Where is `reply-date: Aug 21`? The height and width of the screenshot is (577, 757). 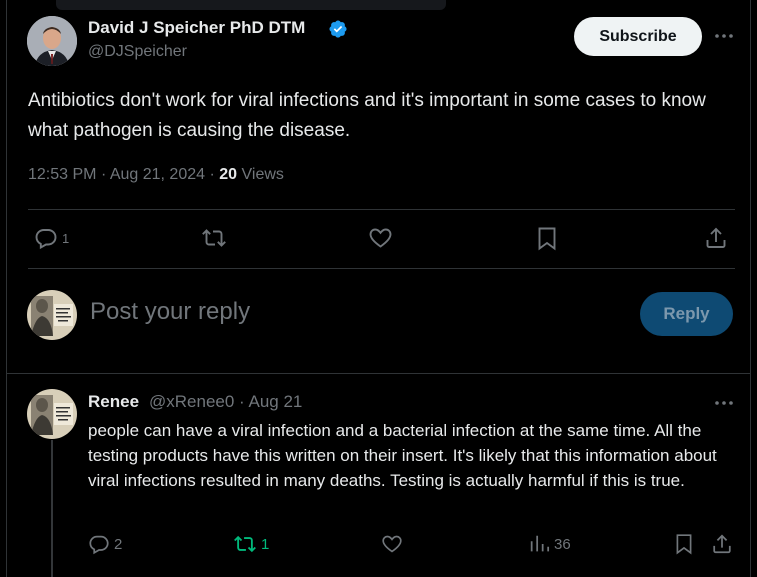 reply-date: Aug 21 is located at coordinates (276, 401).